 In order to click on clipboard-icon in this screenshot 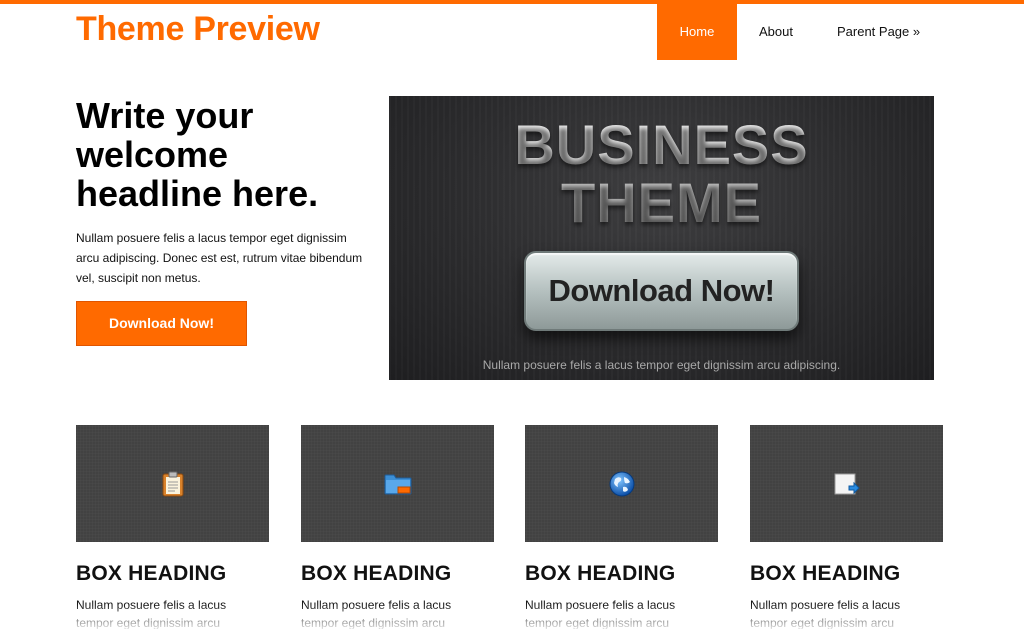, I will do `click(172, 483)`.